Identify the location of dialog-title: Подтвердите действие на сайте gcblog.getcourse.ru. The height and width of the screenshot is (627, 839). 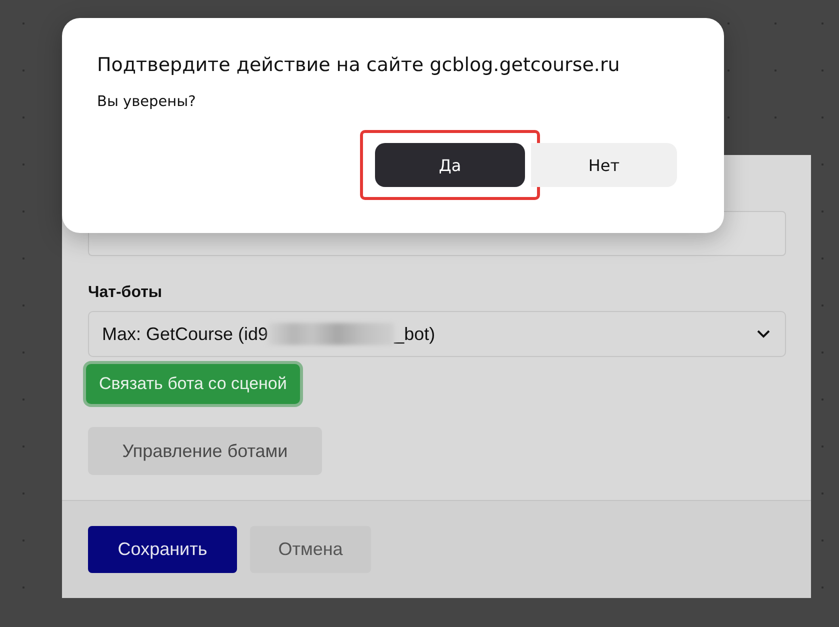
(359, 65).